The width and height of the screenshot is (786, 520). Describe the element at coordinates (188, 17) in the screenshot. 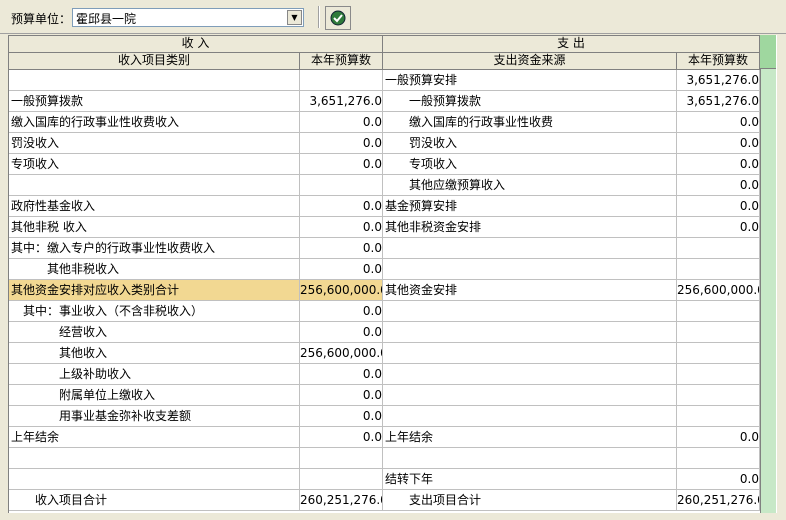

I see `budget-unit-select: 霍邱县一院 ▼` at that location.